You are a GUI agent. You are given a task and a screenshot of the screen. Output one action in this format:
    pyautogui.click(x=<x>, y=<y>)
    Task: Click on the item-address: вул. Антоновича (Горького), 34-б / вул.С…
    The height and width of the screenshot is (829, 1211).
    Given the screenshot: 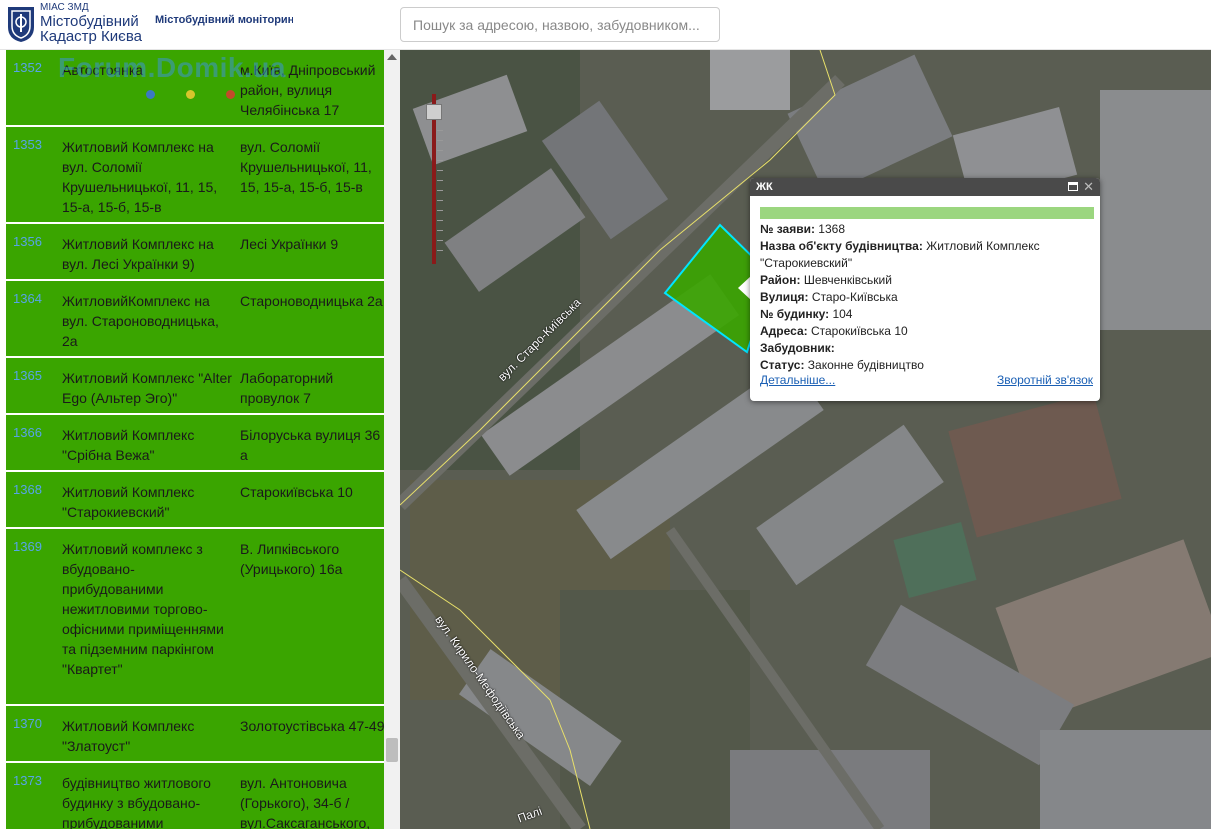 What is the action you would take?
    pyautogui.click(x=305, y=802)
    